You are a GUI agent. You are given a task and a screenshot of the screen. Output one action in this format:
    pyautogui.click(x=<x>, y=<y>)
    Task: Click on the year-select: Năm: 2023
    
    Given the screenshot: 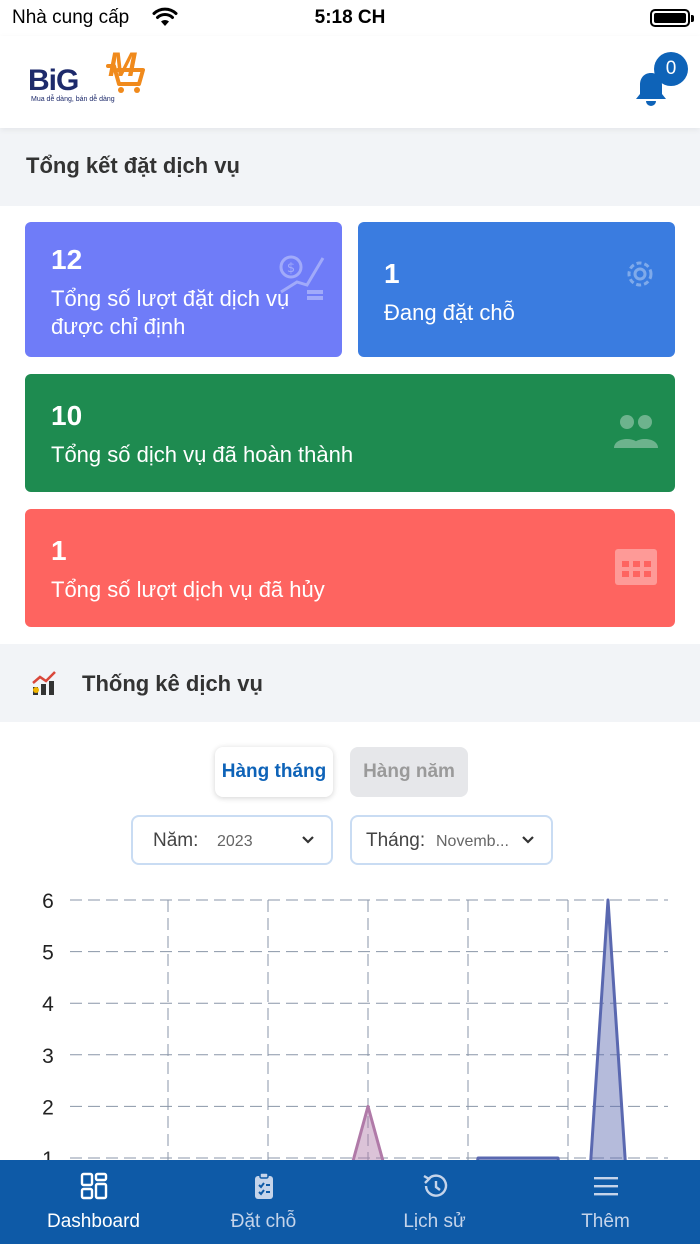 What is the action you would take?
    pyautogui.click(x=232, y=840)
    